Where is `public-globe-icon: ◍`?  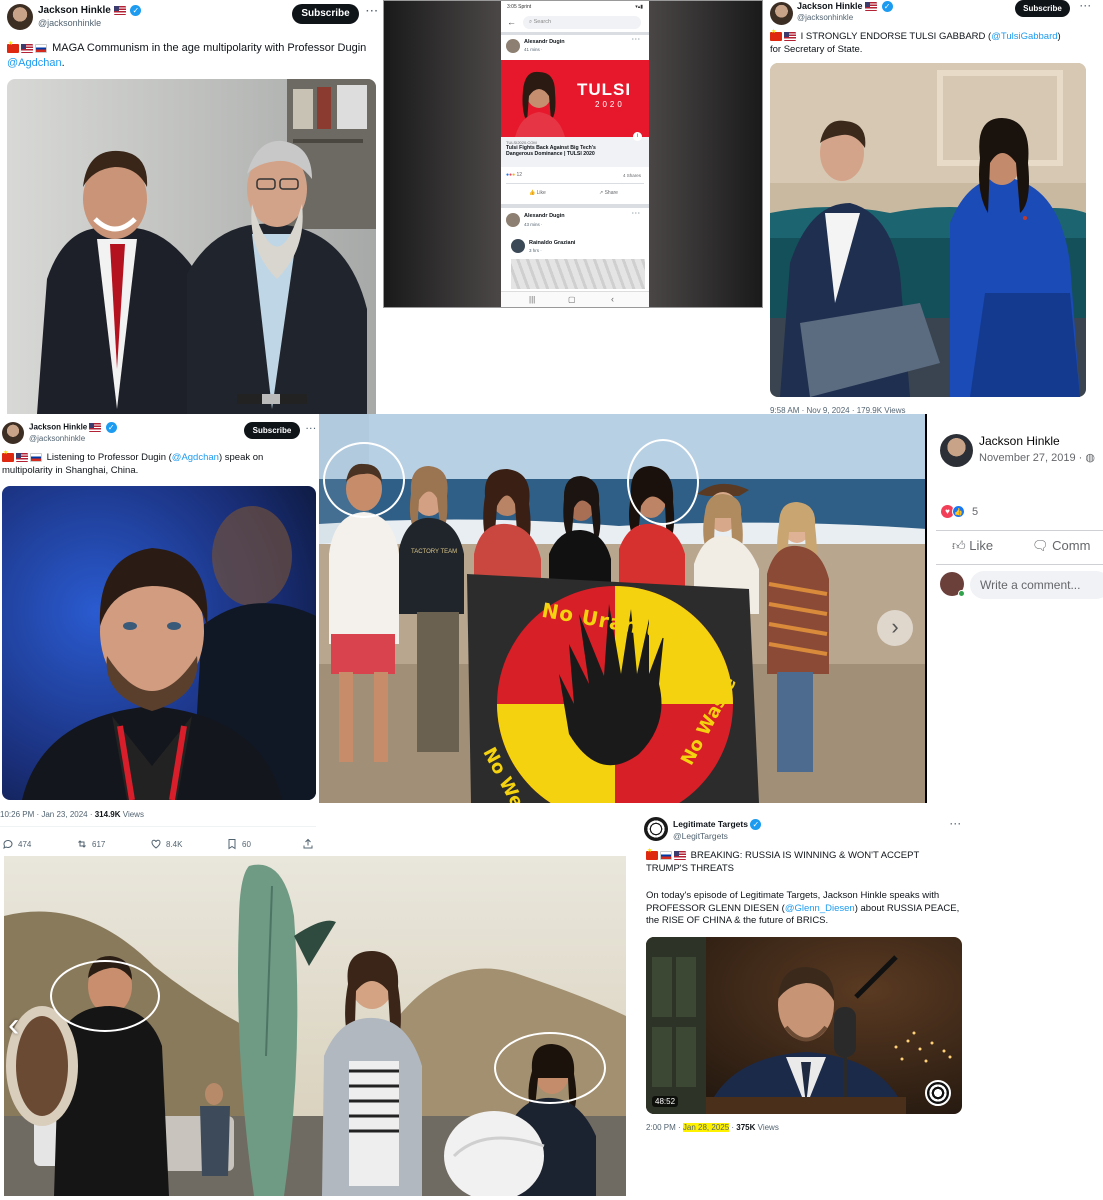
public-globe-icon: ◍ is located at coordinates (1090, 458).